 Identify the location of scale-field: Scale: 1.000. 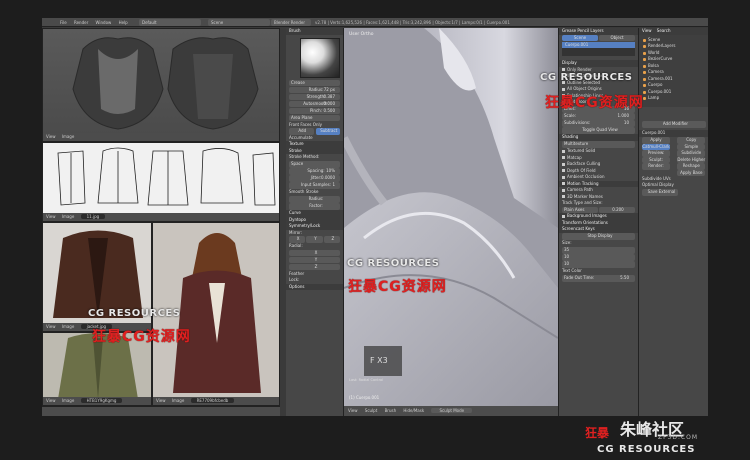
(598, 116).